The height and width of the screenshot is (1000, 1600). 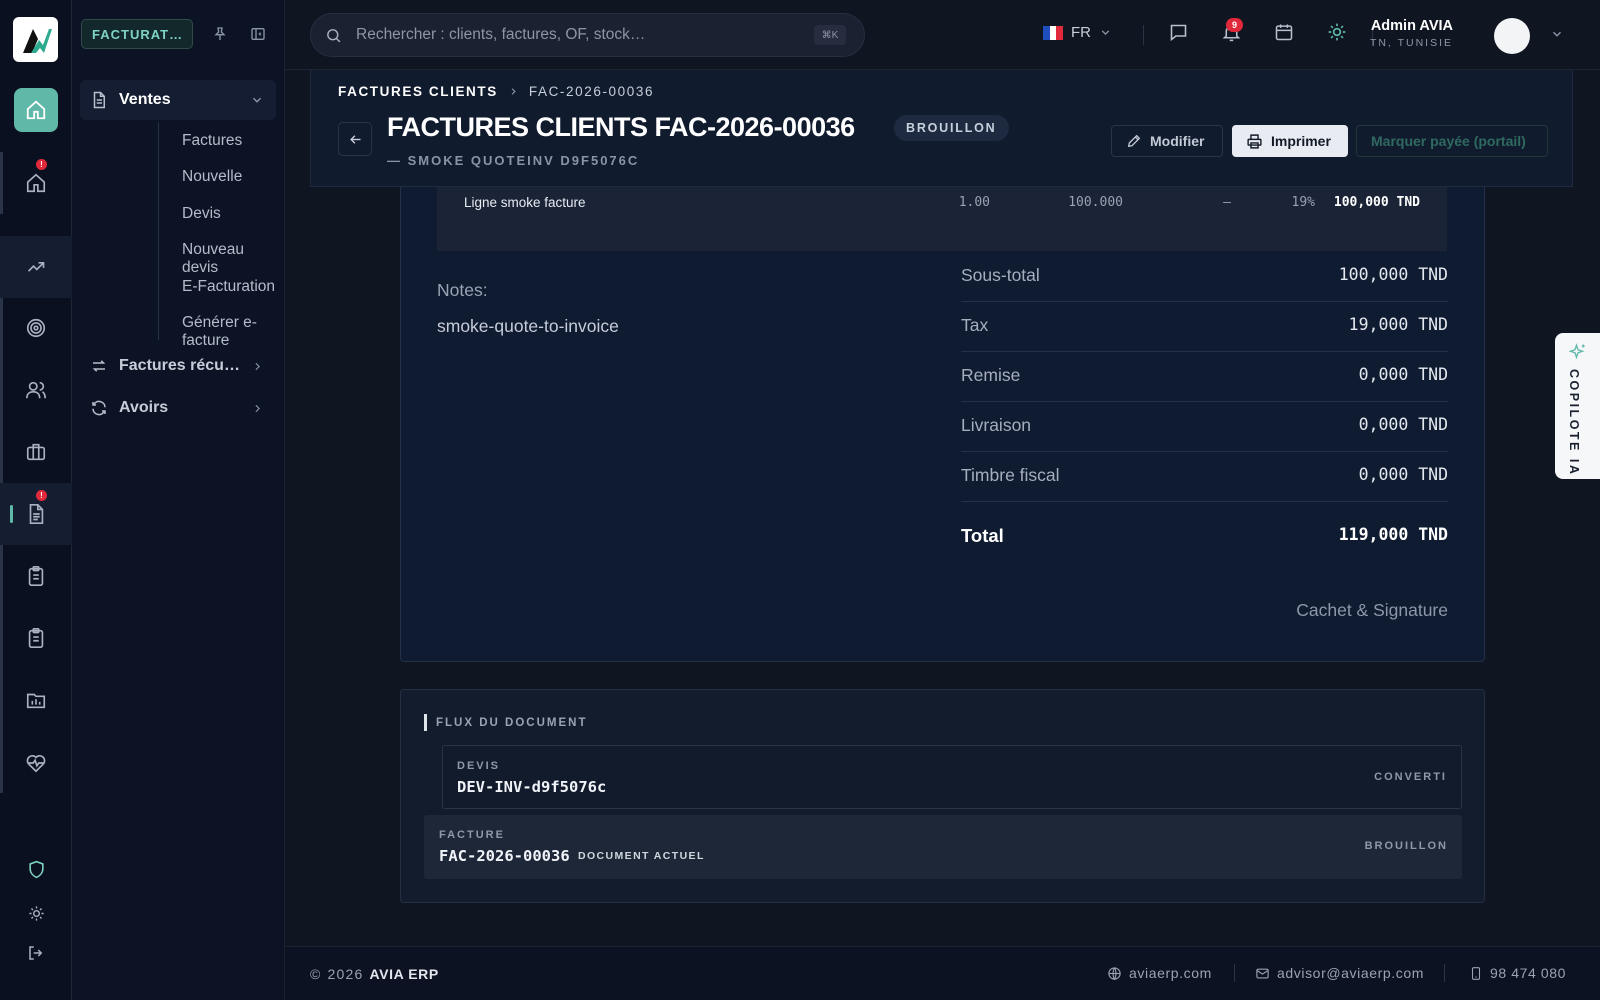 I want to click on phone-text: 98 474 080, so click(x=1528, y=973).